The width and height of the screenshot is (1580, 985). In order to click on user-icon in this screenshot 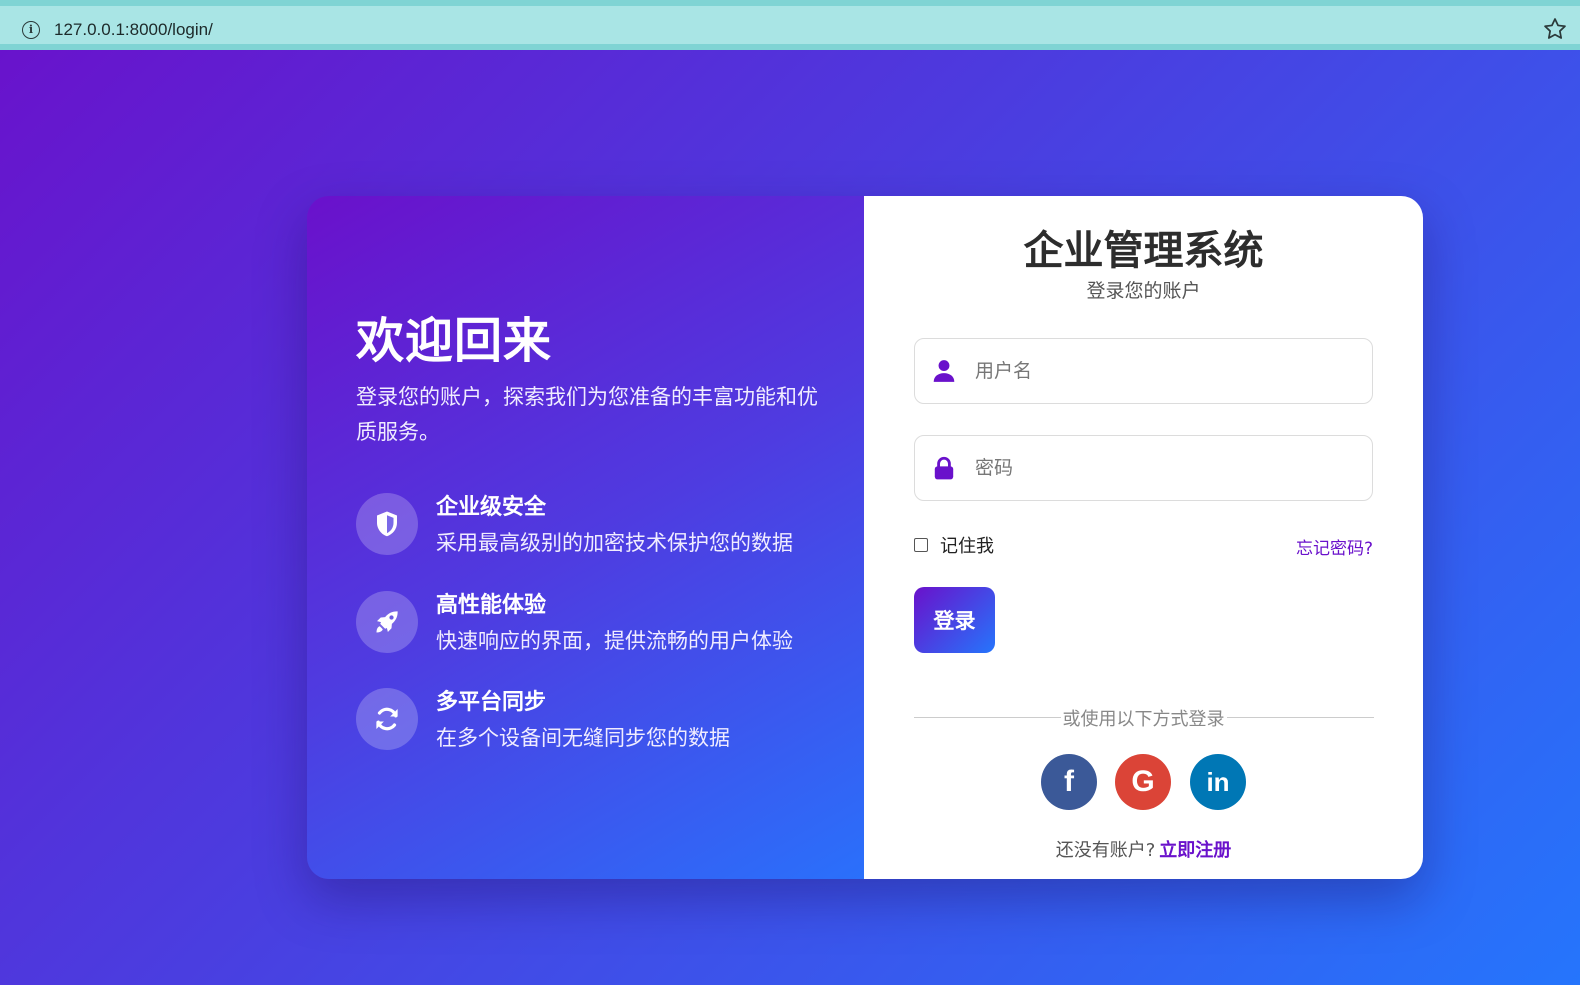, I will do `click(944, 371)`.